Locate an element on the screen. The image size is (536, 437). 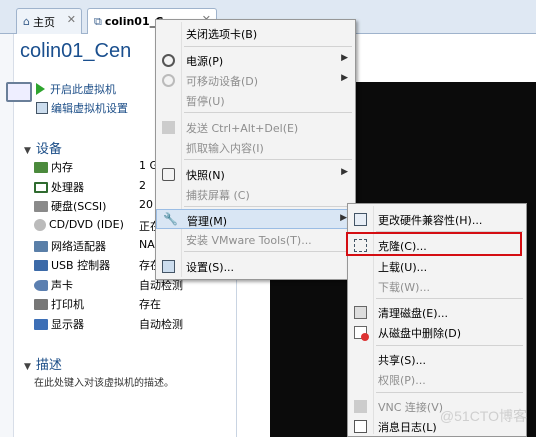
memory-icon is located at coordinates (41, 167).